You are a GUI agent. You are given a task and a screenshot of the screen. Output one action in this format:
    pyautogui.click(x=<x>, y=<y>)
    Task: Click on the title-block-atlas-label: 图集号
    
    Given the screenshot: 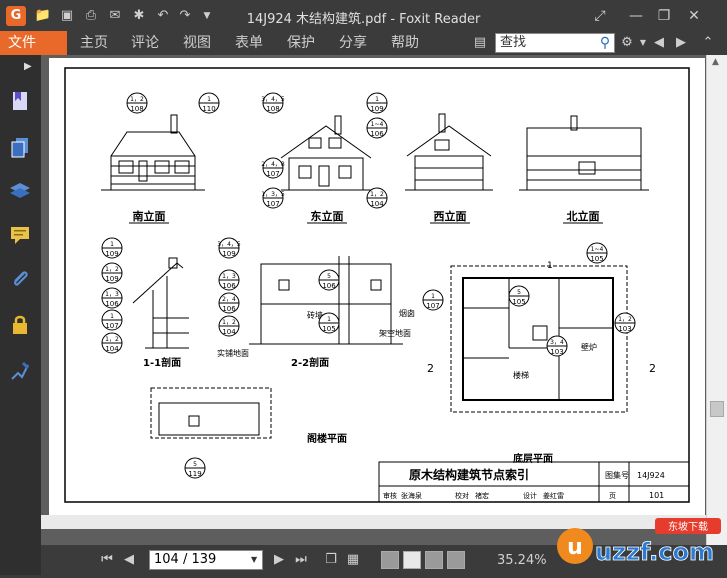 What is the action you would take?
    pyautogui.click(x=617, y=475)
    